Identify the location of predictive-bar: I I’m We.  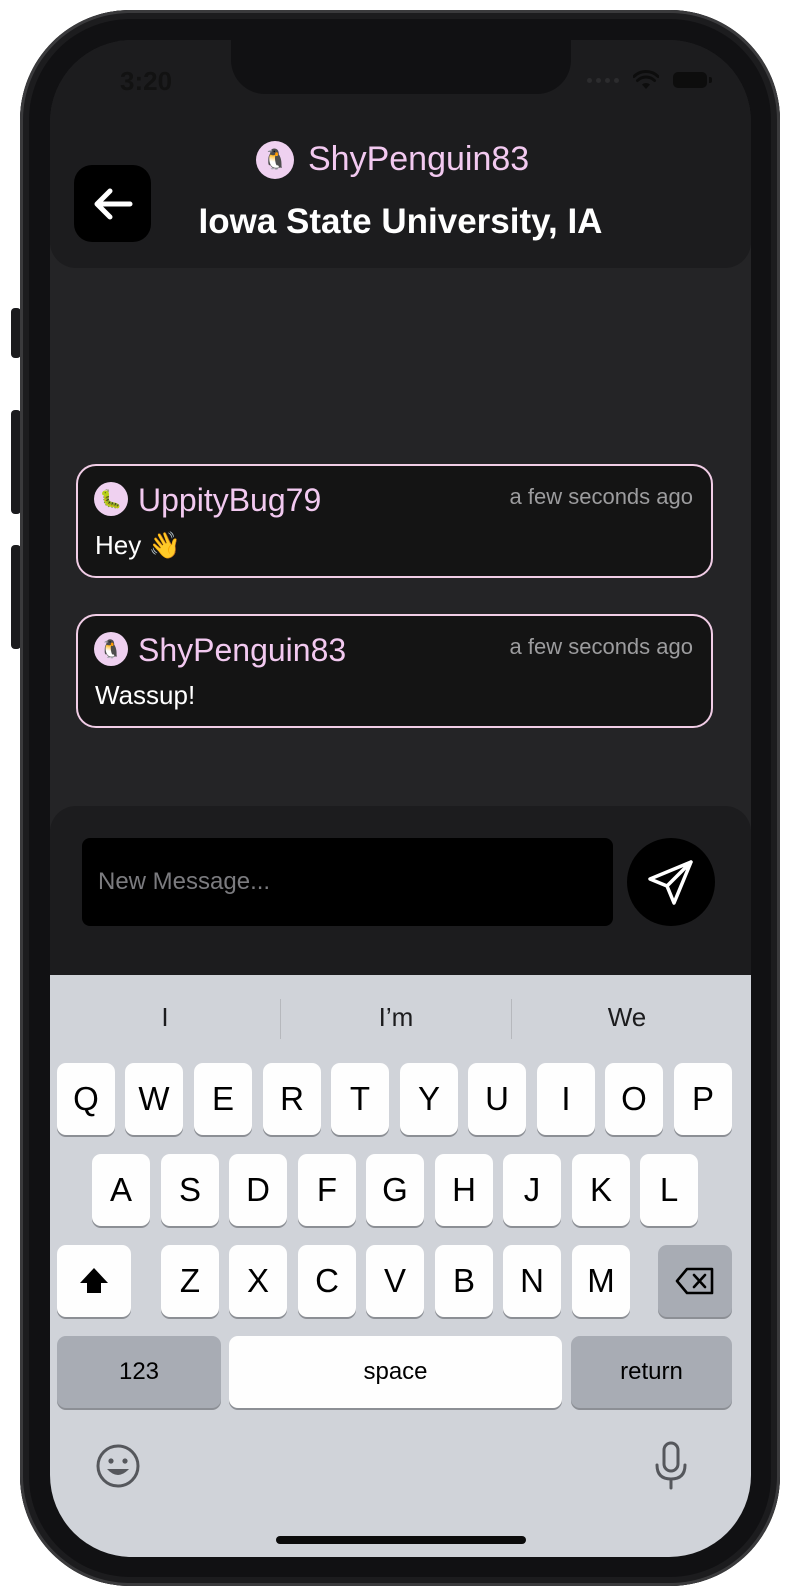
(400, 1026).